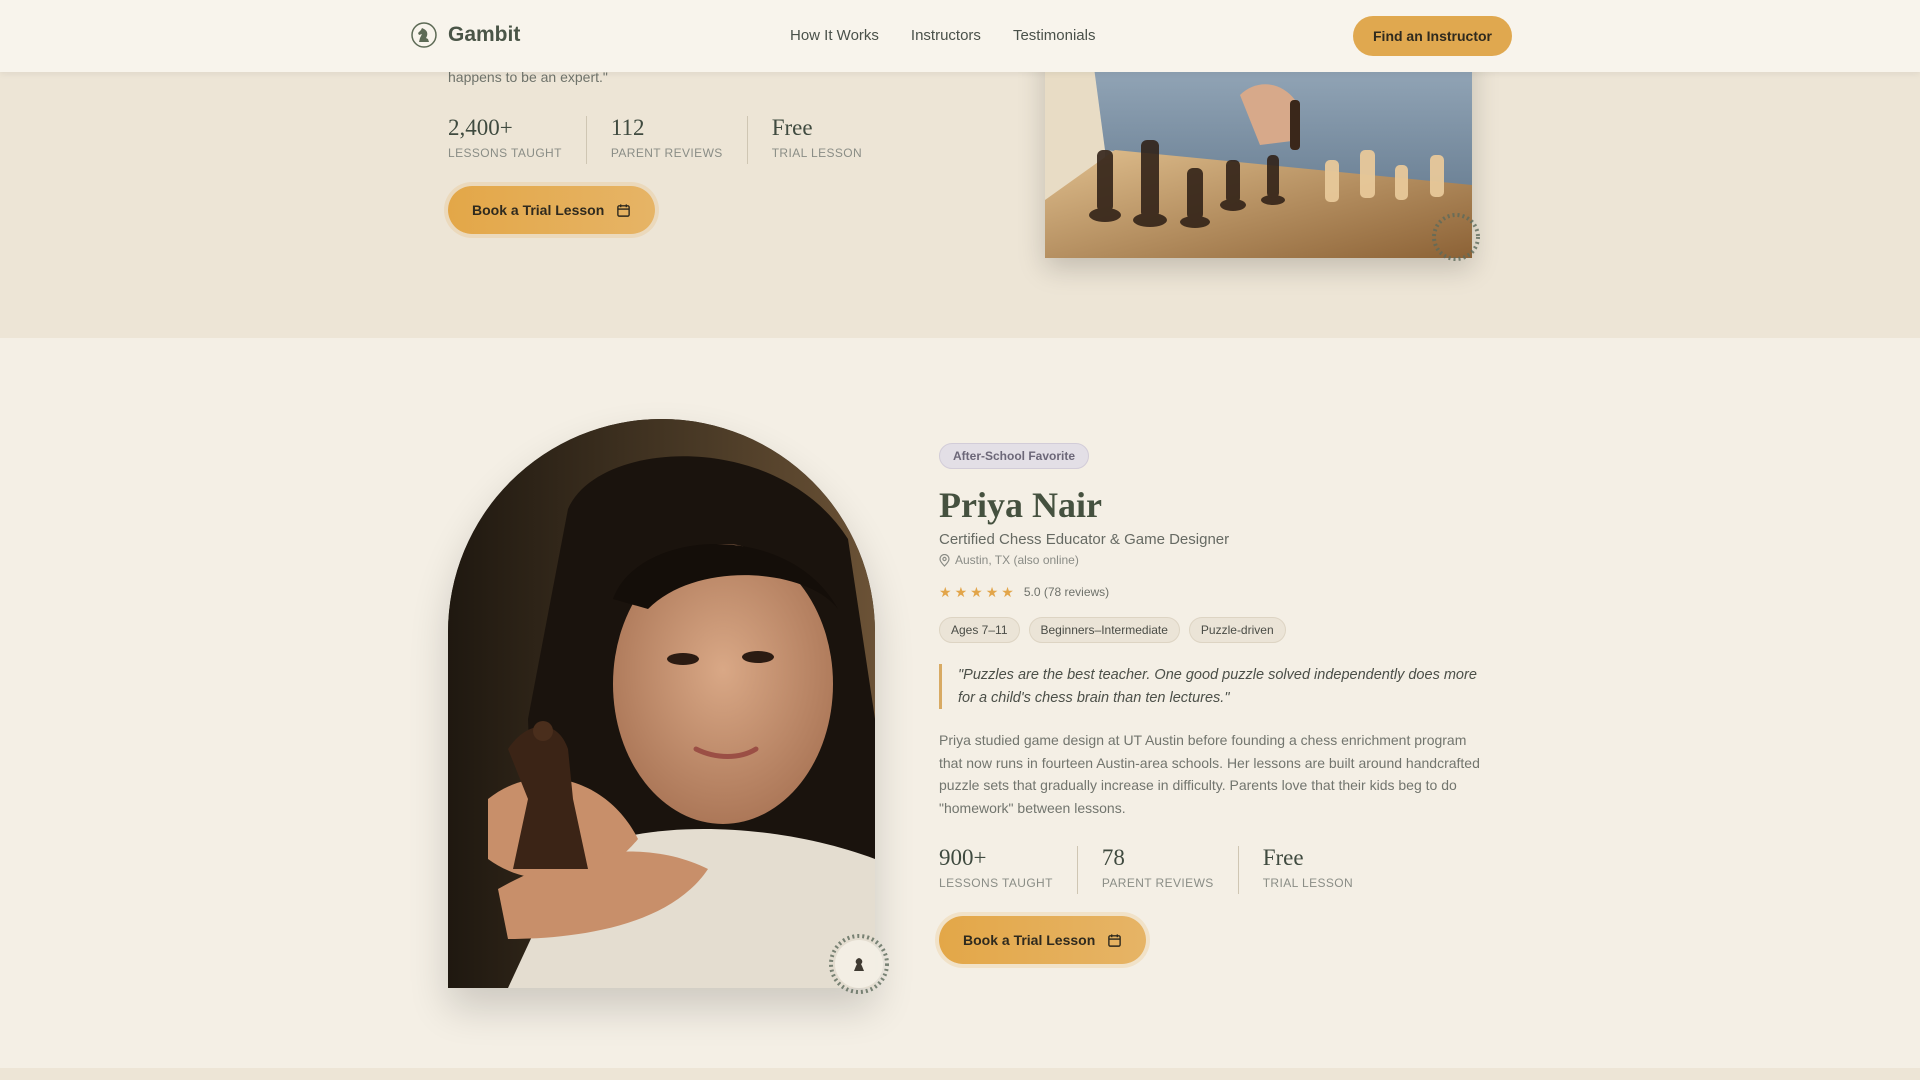  What do you see at coordinates (1456, 237) in the screenshot?
I see `tournament-seal-icon` at bounding box center [1456, 237].